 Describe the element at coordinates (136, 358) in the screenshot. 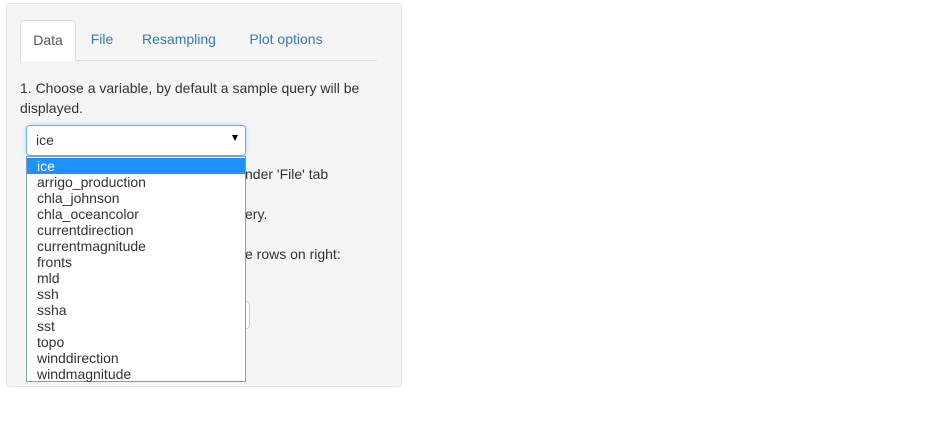

I see `option-winddirection: winddirection` at that location.